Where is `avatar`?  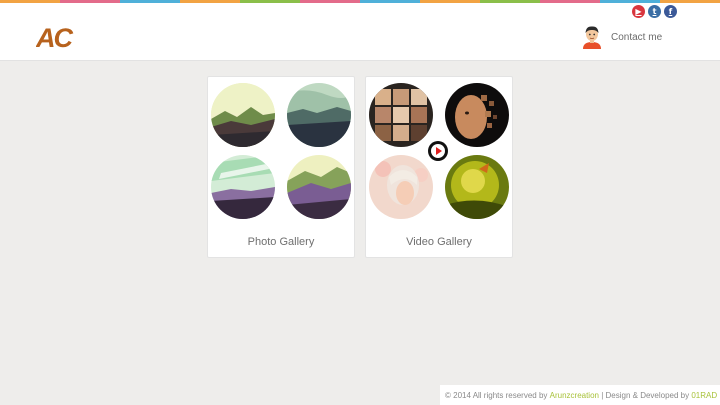 avatar is located at coordinates (592, 37).